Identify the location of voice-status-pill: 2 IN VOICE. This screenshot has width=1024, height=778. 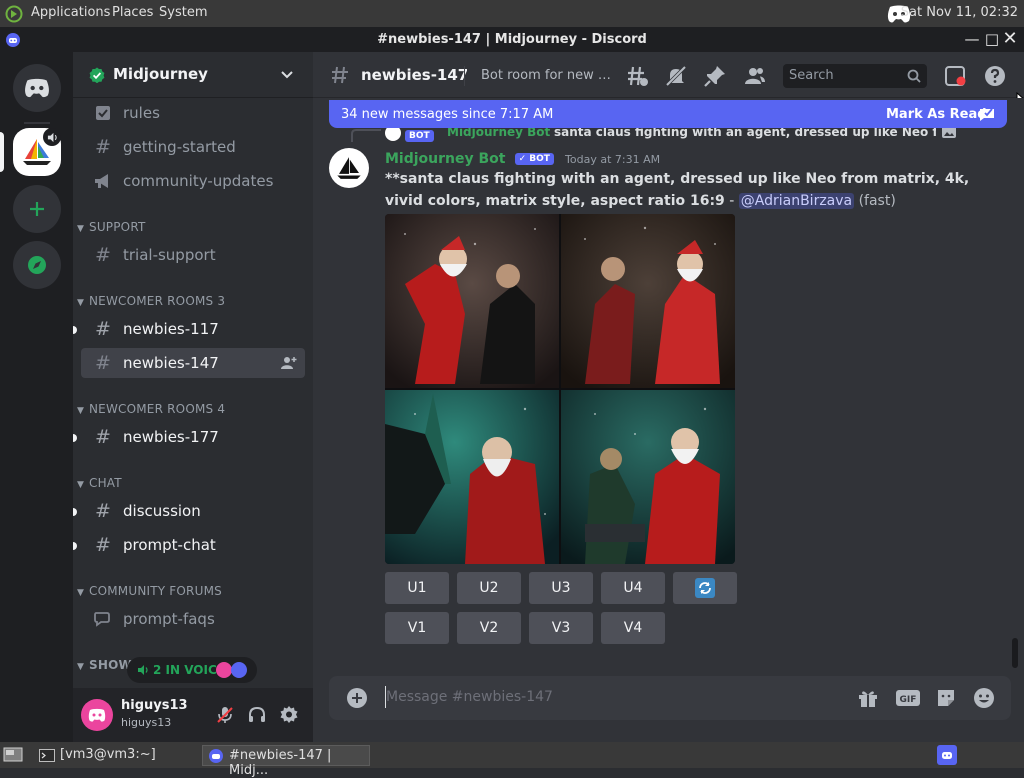
(192, 670).